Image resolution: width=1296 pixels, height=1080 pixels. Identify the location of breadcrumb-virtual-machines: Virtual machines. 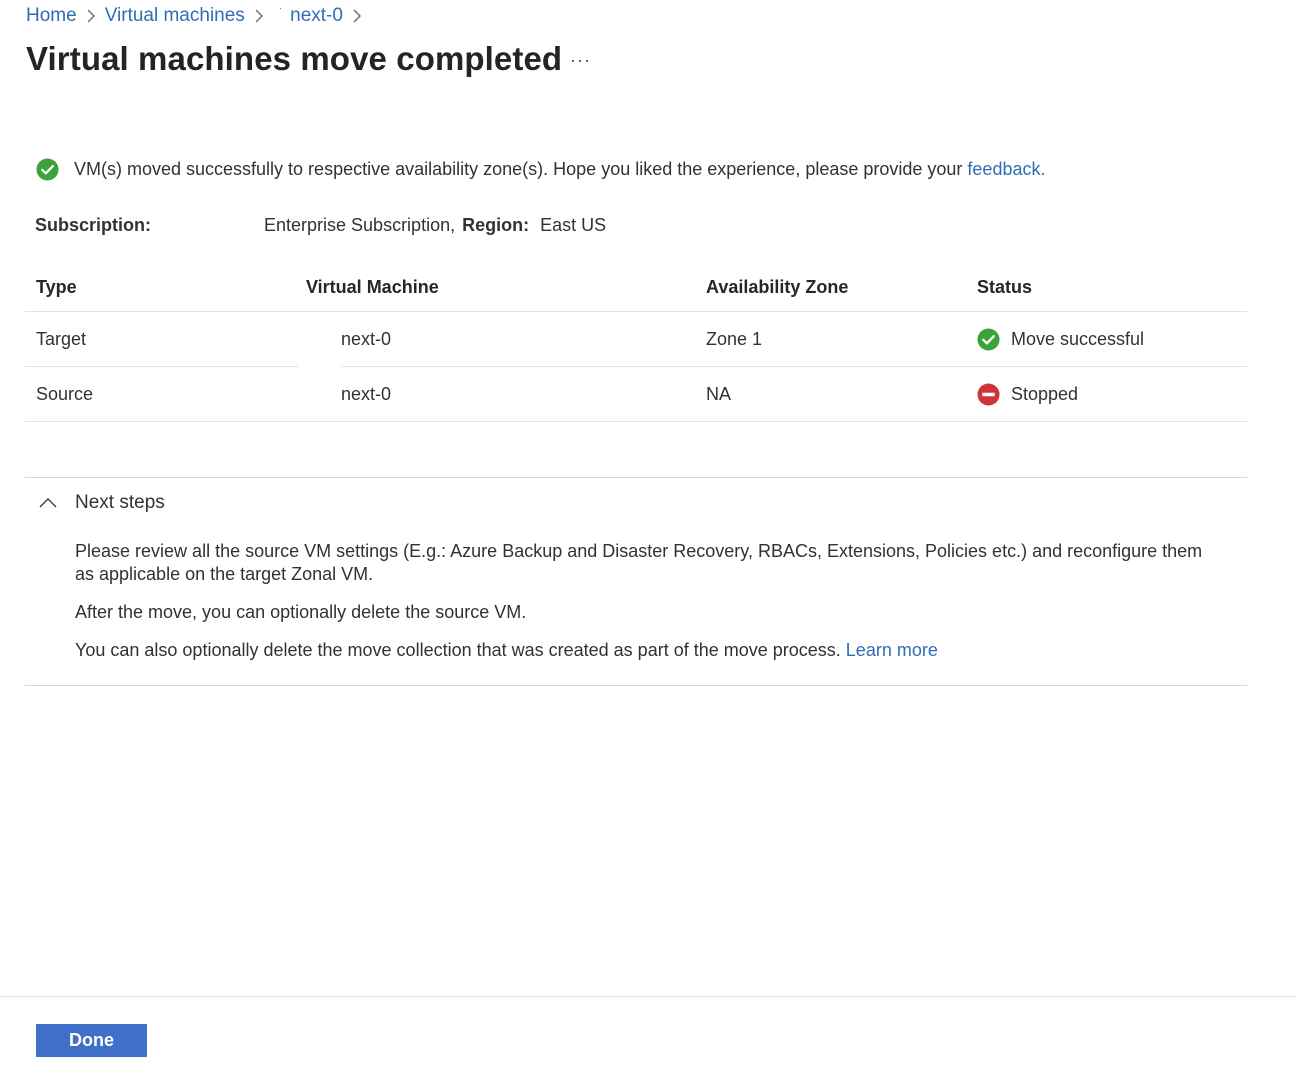
(175, 16).